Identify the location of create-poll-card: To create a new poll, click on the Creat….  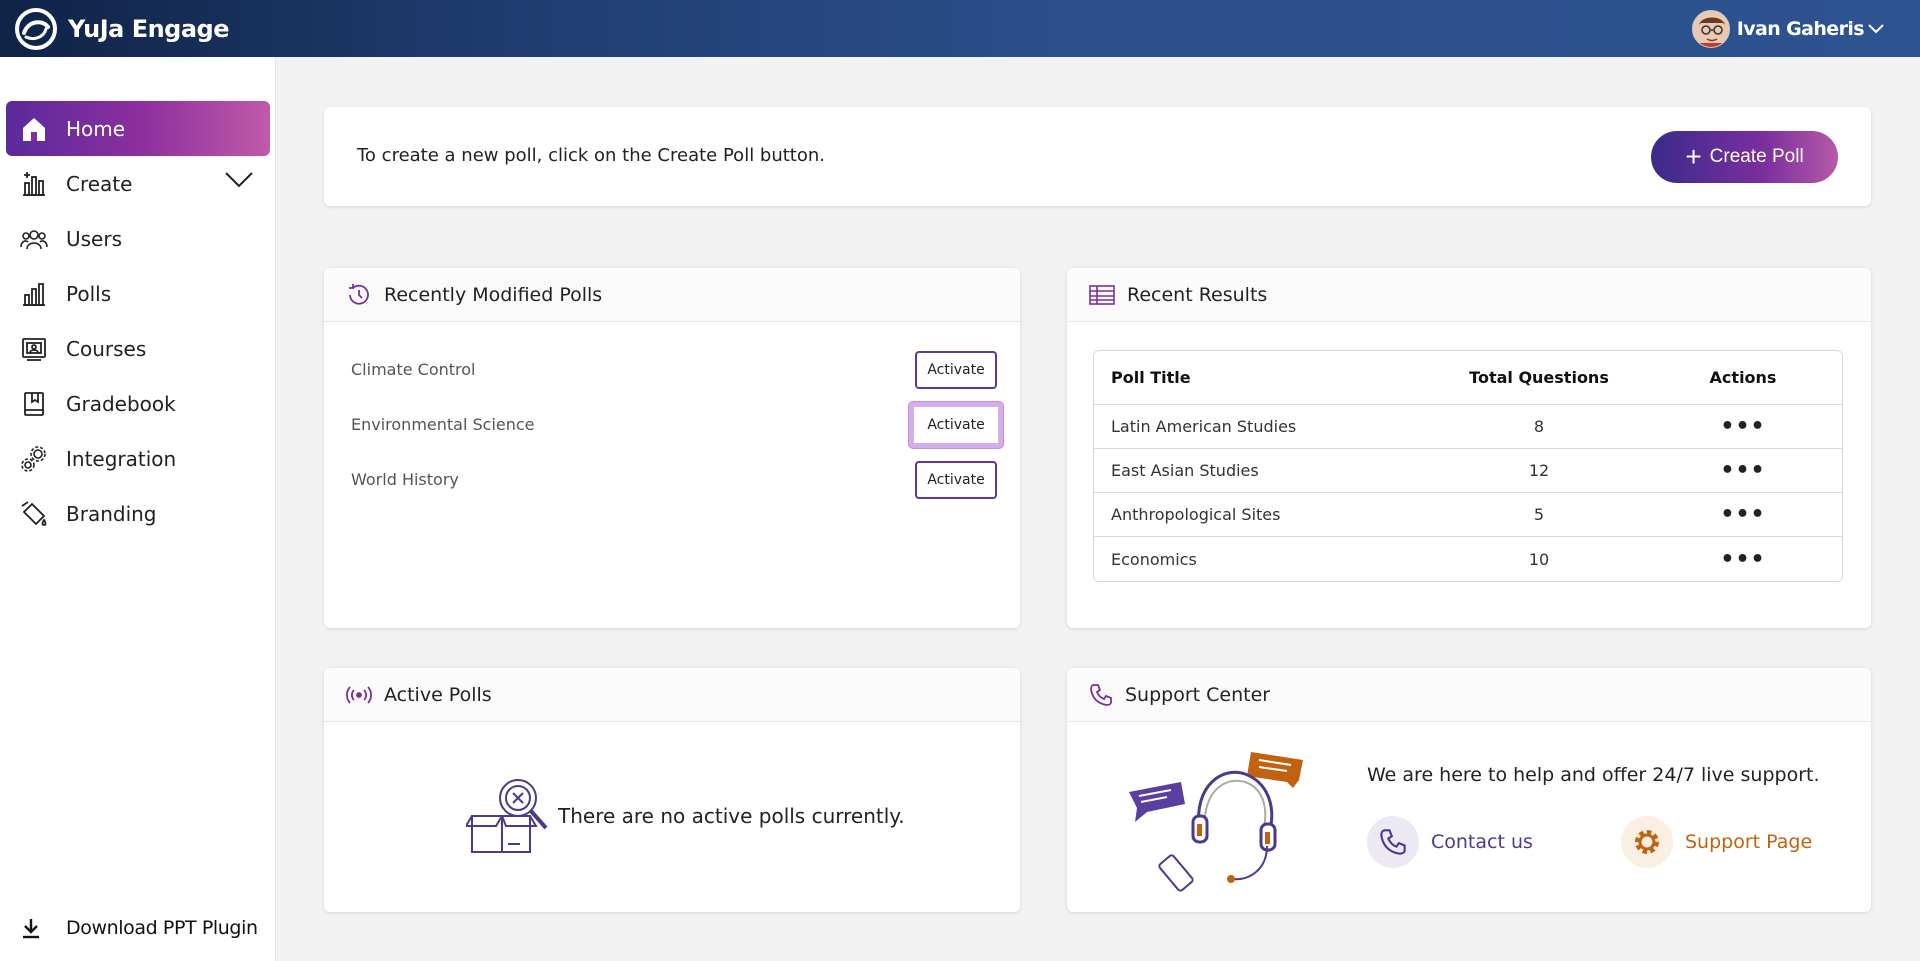
(1097, 156).